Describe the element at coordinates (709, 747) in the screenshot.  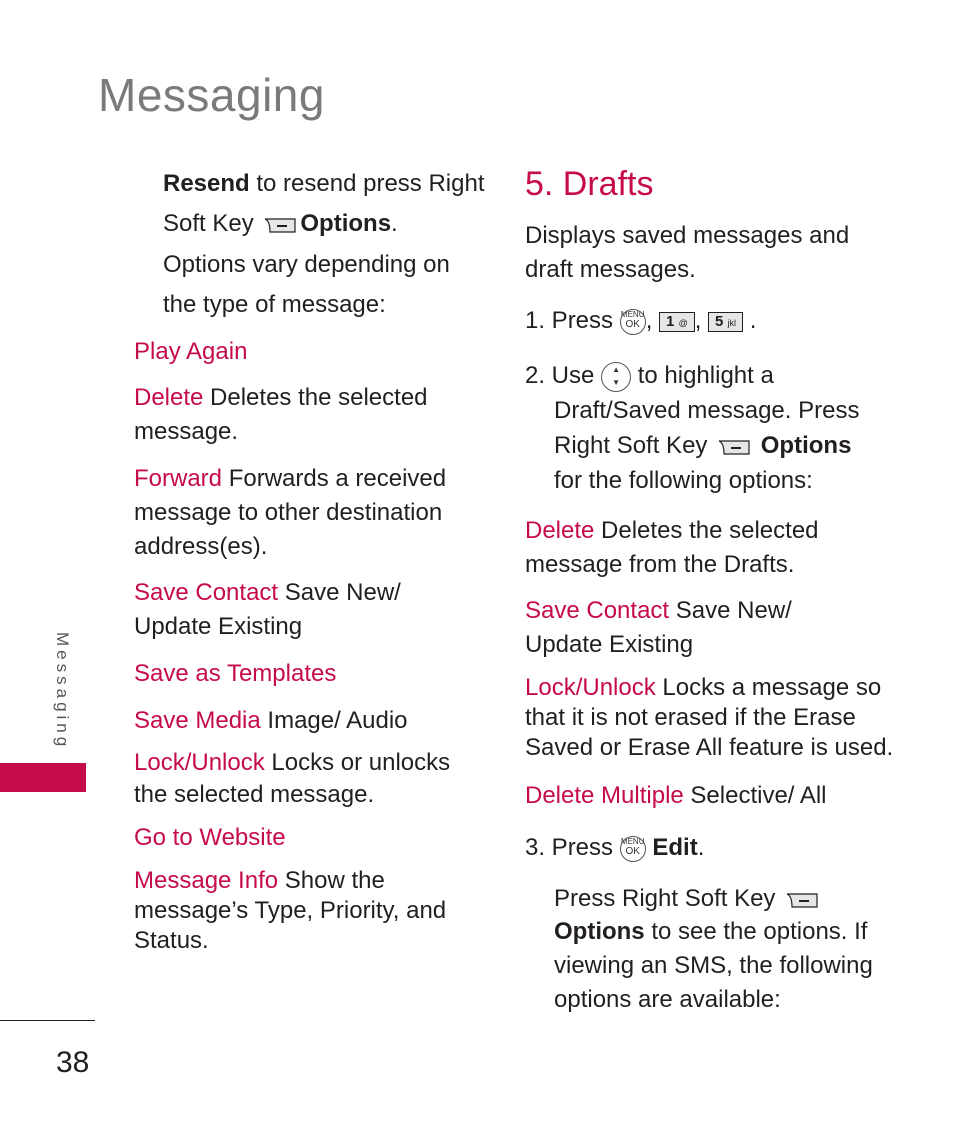
I see `option-desc: Saved or Erase All feature is used.` at that location.